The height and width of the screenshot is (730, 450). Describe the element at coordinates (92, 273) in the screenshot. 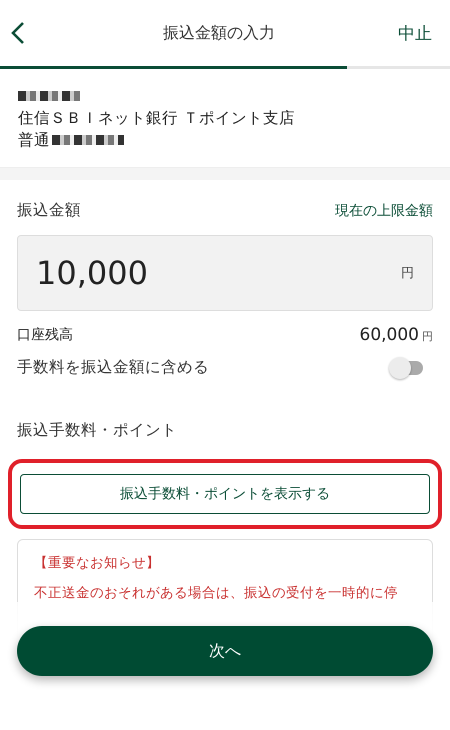

I see `amount-value: 10,000` at that location.